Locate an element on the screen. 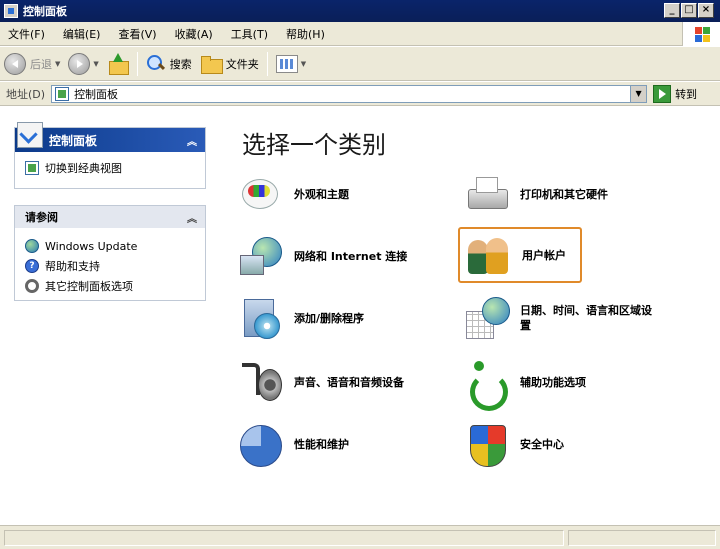 The image size is (720, 549). performance-pie-icon is located at coordinates (261, 444).